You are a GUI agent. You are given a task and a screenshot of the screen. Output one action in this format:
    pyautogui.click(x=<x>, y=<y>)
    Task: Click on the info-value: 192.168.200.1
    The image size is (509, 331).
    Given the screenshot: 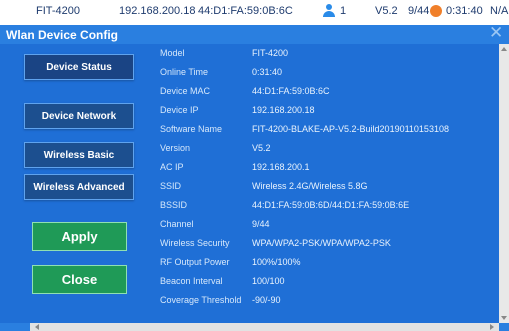 What is the action you would take?
    pyautogui.click(x=281, y=167)
    